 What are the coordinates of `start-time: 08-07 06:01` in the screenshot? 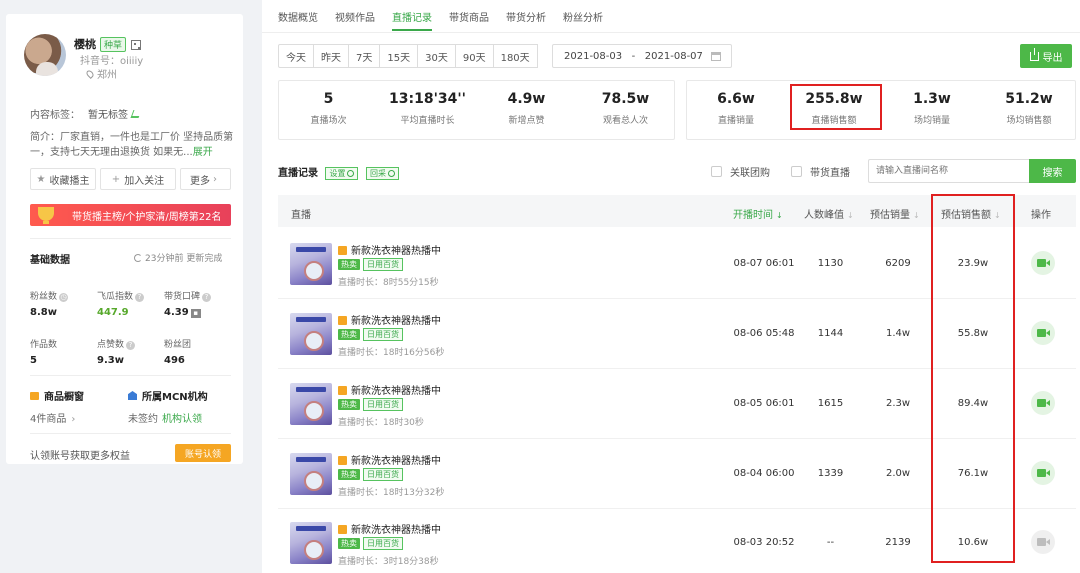 It's located at (764, 263).